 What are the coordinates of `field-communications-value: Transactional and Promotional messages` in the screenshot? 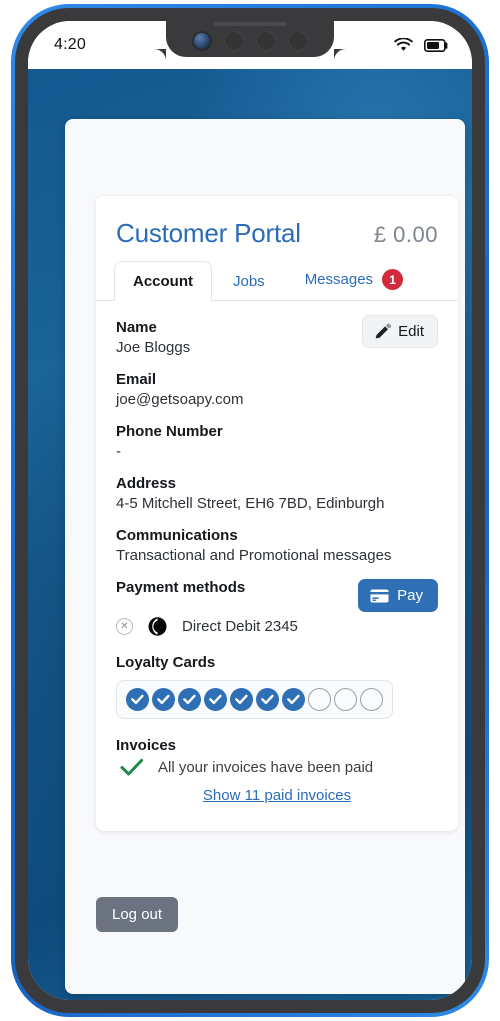 It's located at (254, 555).